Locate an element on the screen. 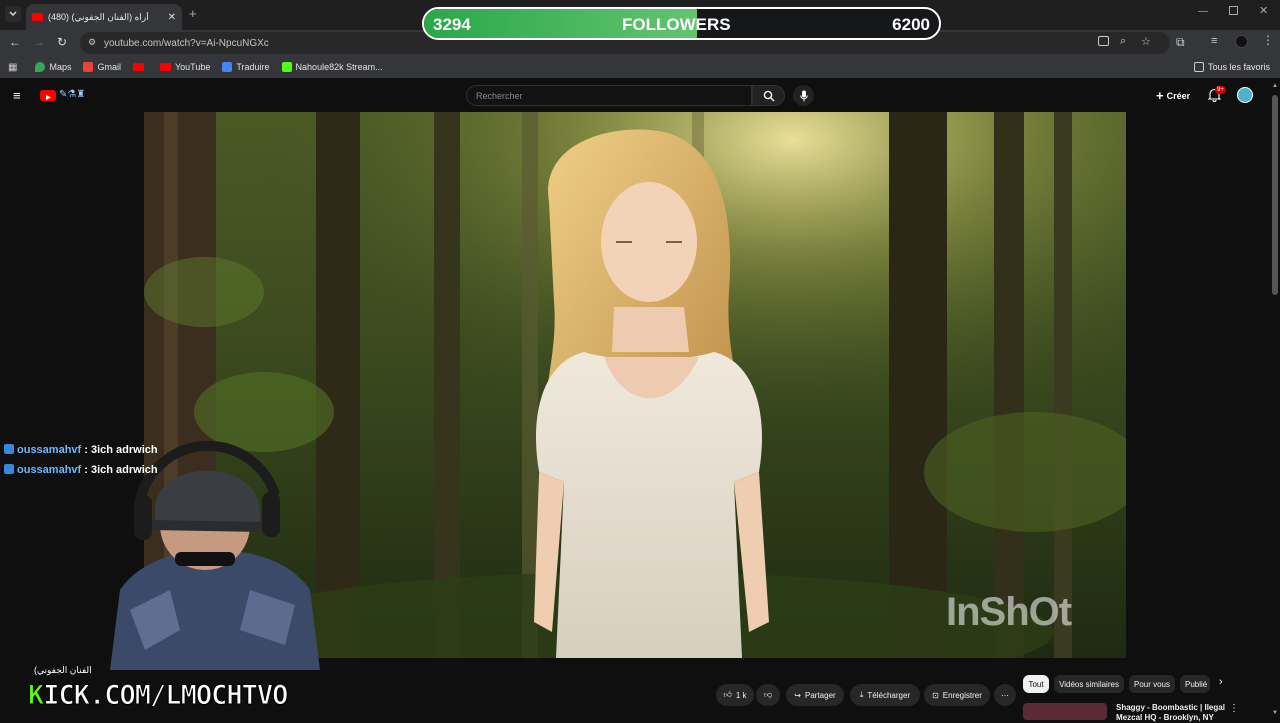 This screenshot has width=1280, height=723. reload-icon: ↻ is located at coordinates (62, 42).